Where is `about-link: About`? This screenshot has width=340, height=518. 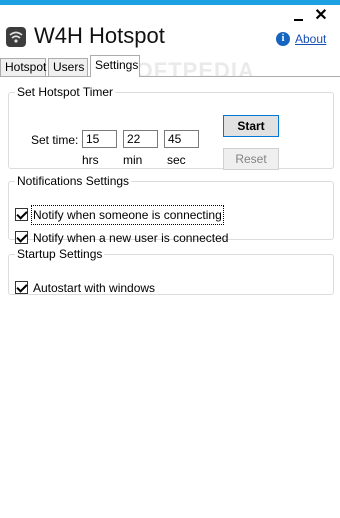
about-link: About is located at coordinates (310, 39).